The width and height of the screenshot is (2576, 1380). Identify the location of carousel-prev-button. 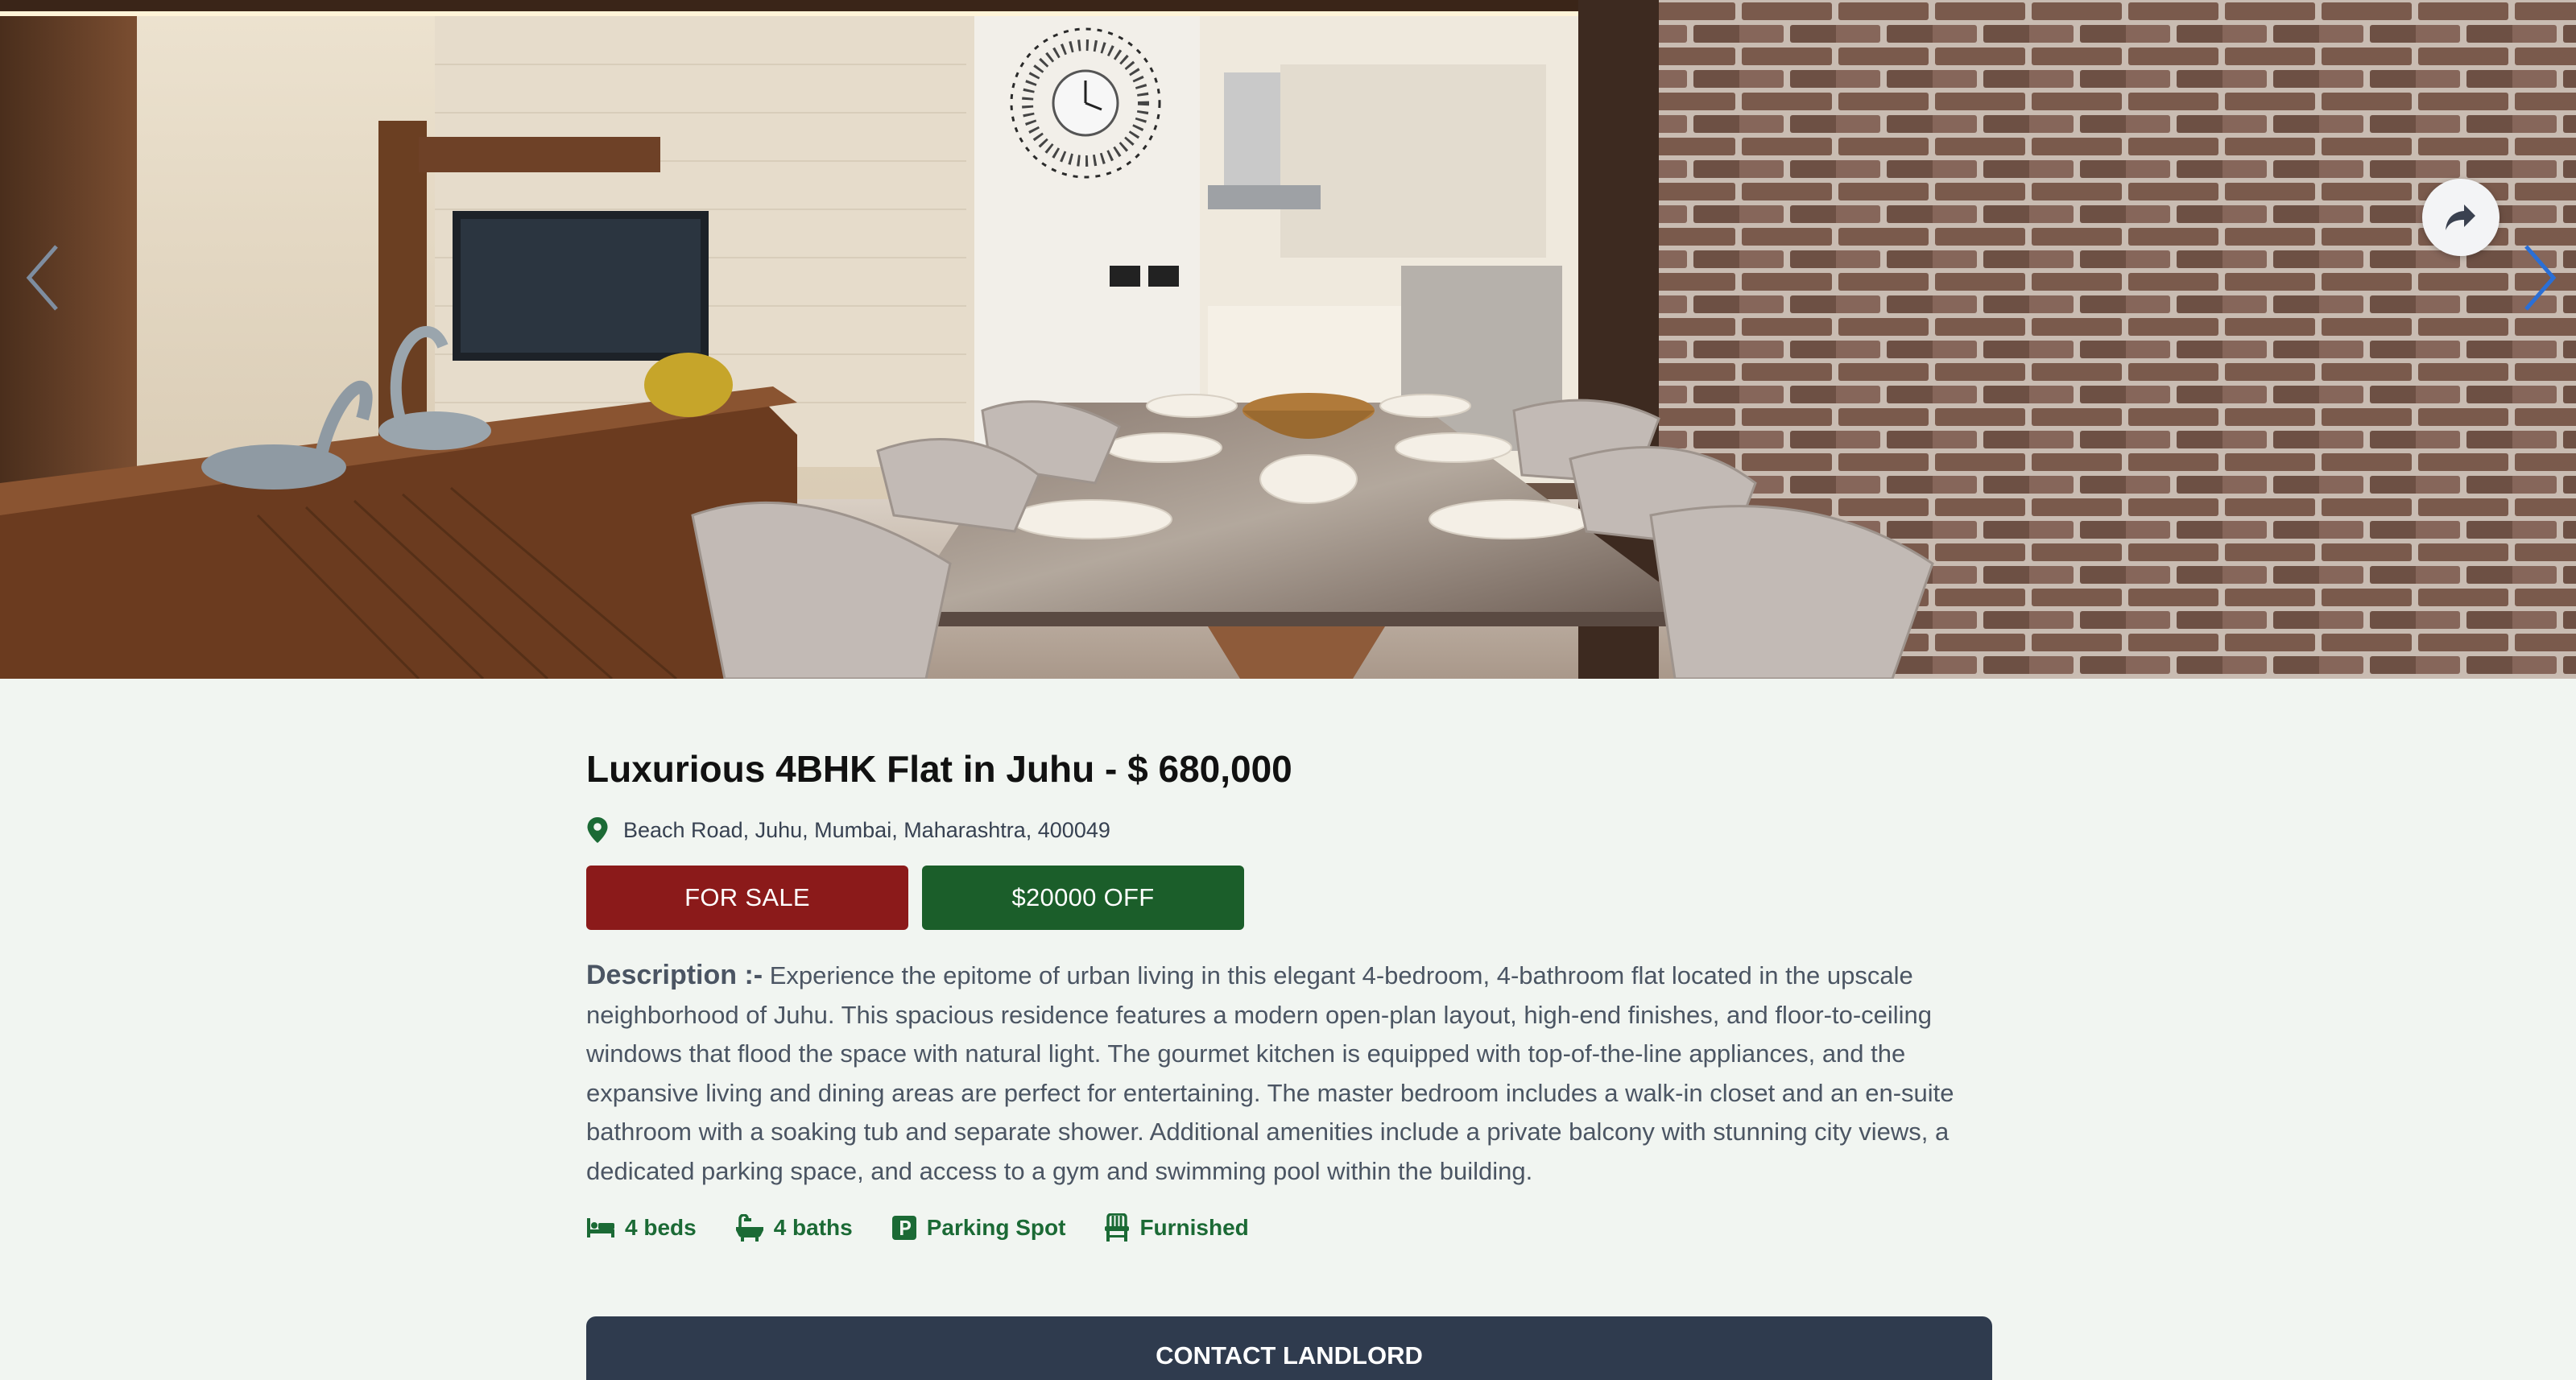
(43, 277).